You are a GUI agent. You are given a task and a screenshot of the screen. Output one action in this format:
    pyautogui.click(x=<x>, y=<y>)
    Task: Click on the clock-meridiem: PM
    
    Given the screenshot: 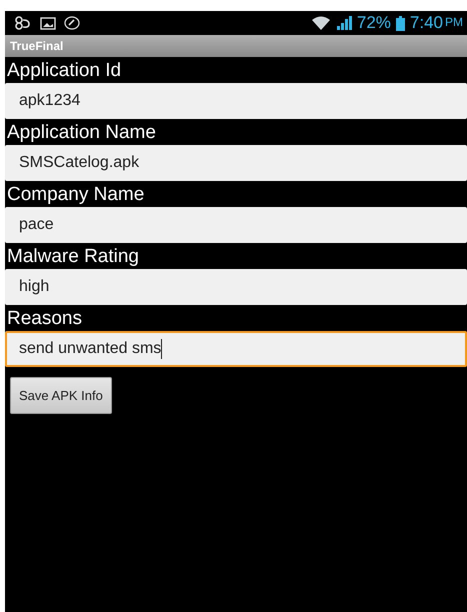 What is the action you would take?
    pyautogui.click(x=454, y=22)
    